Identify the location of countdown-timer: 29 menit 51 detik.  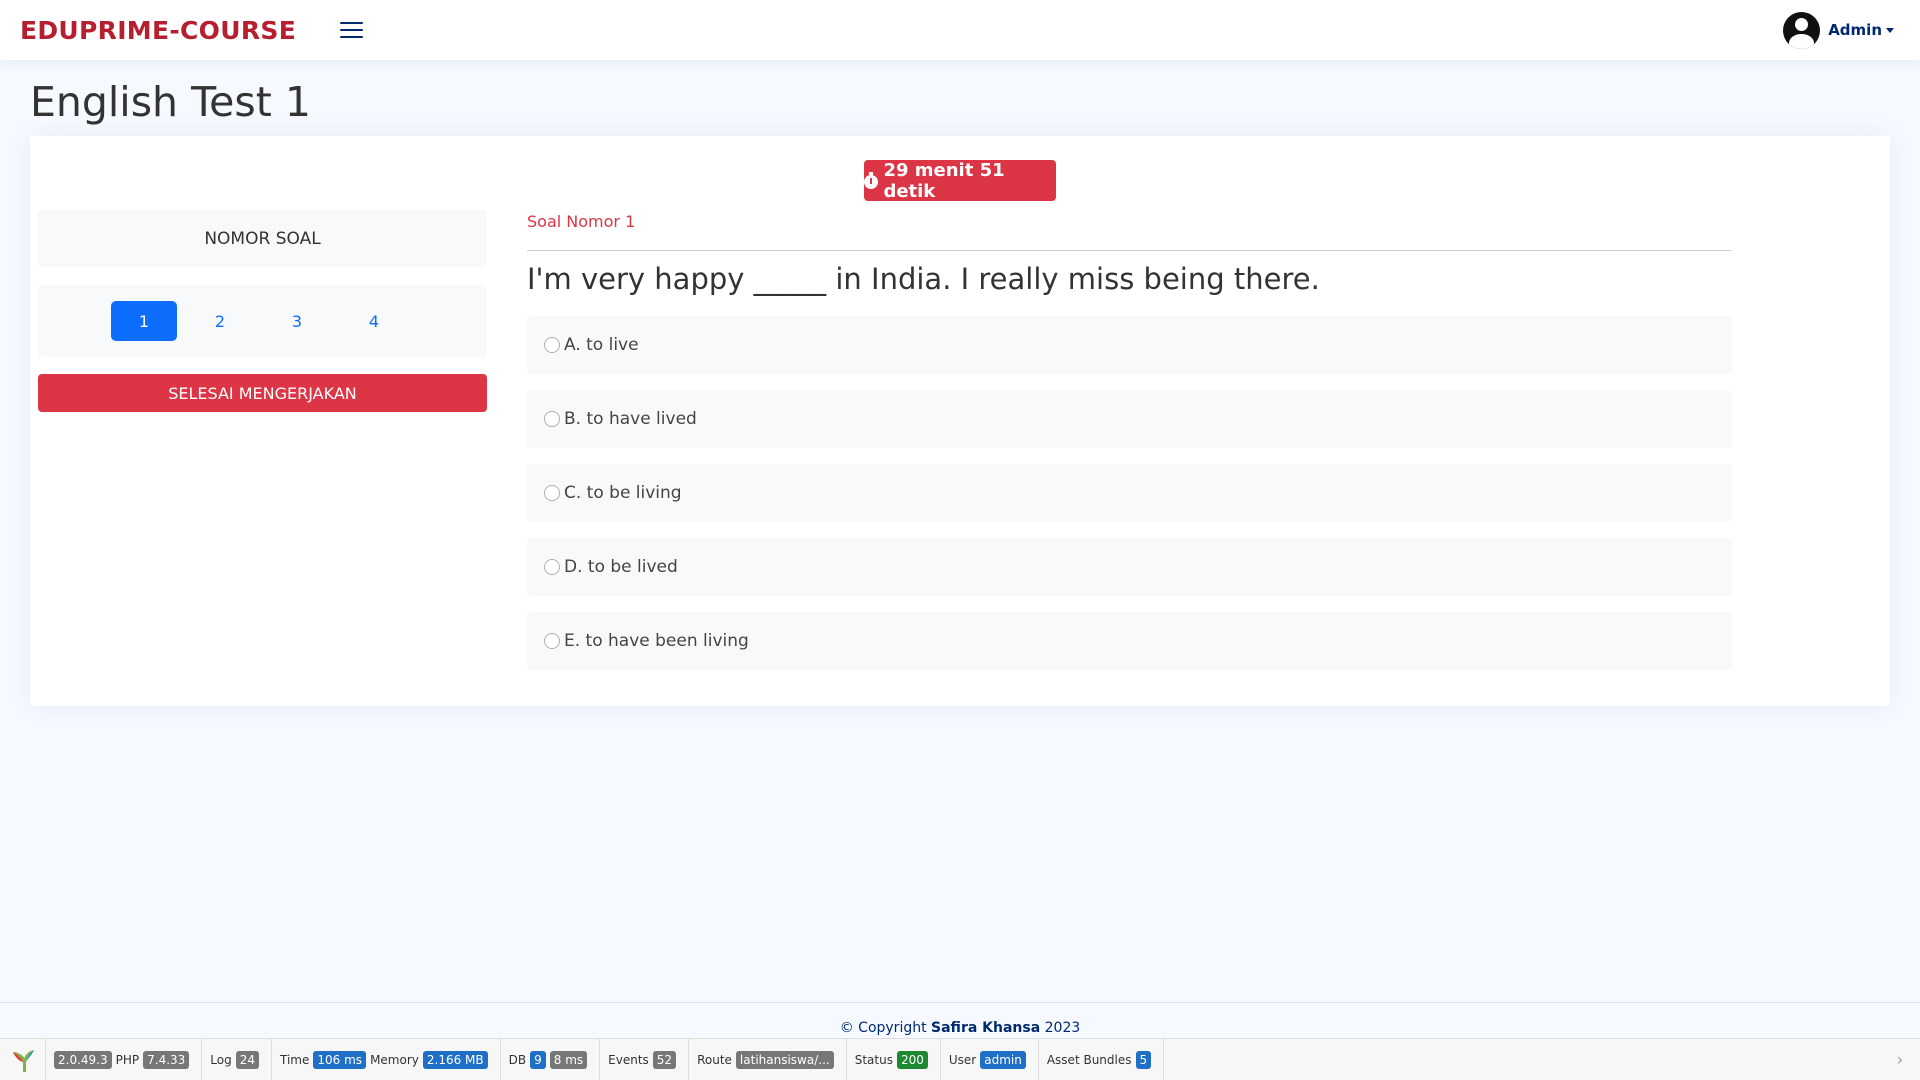
(960, 180).